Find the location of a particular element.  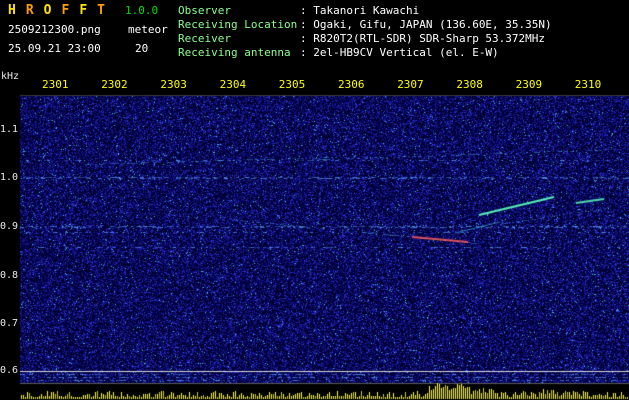

info-row-observer: Observer Takanori Kawachi is located at coordinates (403, 10).